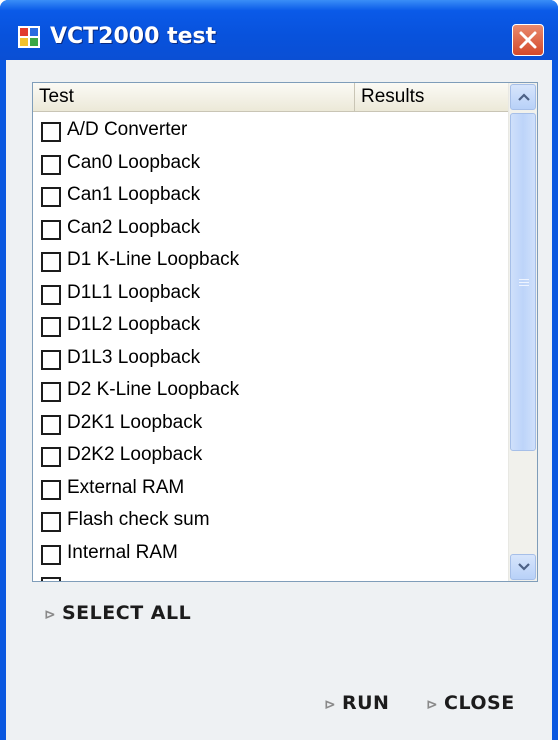 The height and width of the screenshot is (740, 558). I want to click on chevron-up-icon, so click(524, 97).